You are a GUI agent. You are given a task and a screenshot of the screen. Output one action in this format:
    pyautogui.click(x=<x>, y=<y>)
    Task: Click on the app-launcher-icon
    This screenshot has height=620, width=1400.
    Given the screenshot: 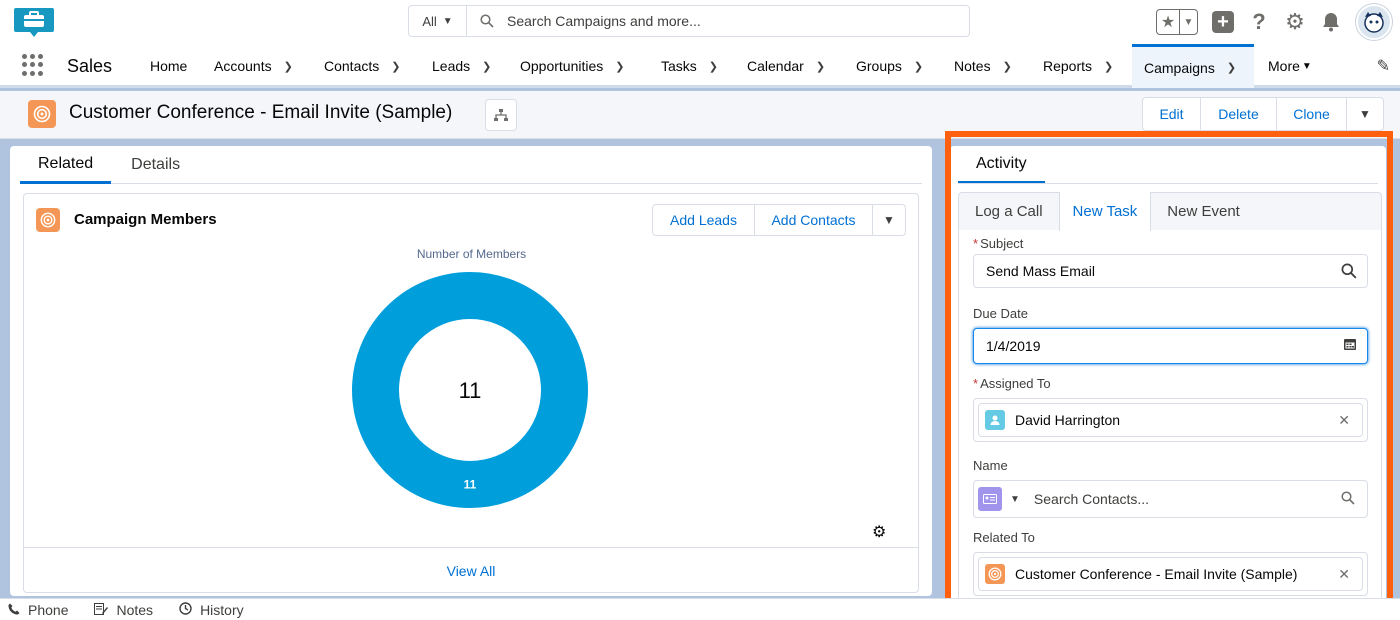 What is the action you would take?
    pyautogui.click(x=33, y=65)
    